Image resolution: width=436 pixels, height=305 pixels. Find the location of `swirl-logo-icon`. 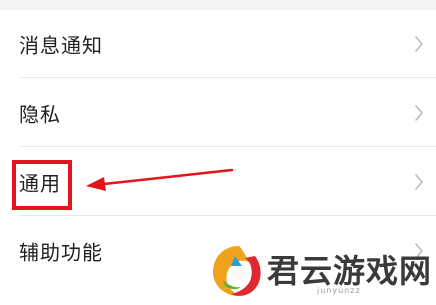

swirl-logo-icon is located at coordinates (237, 271).